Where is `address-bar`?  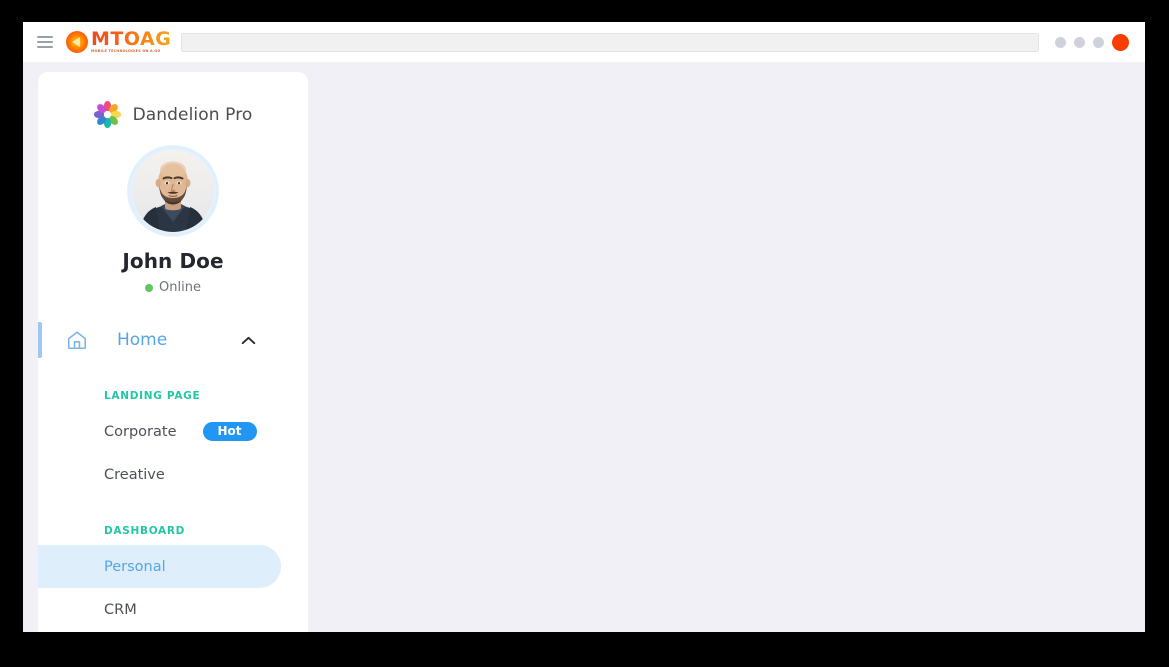
address-bar is located at coordinates (610, 42).